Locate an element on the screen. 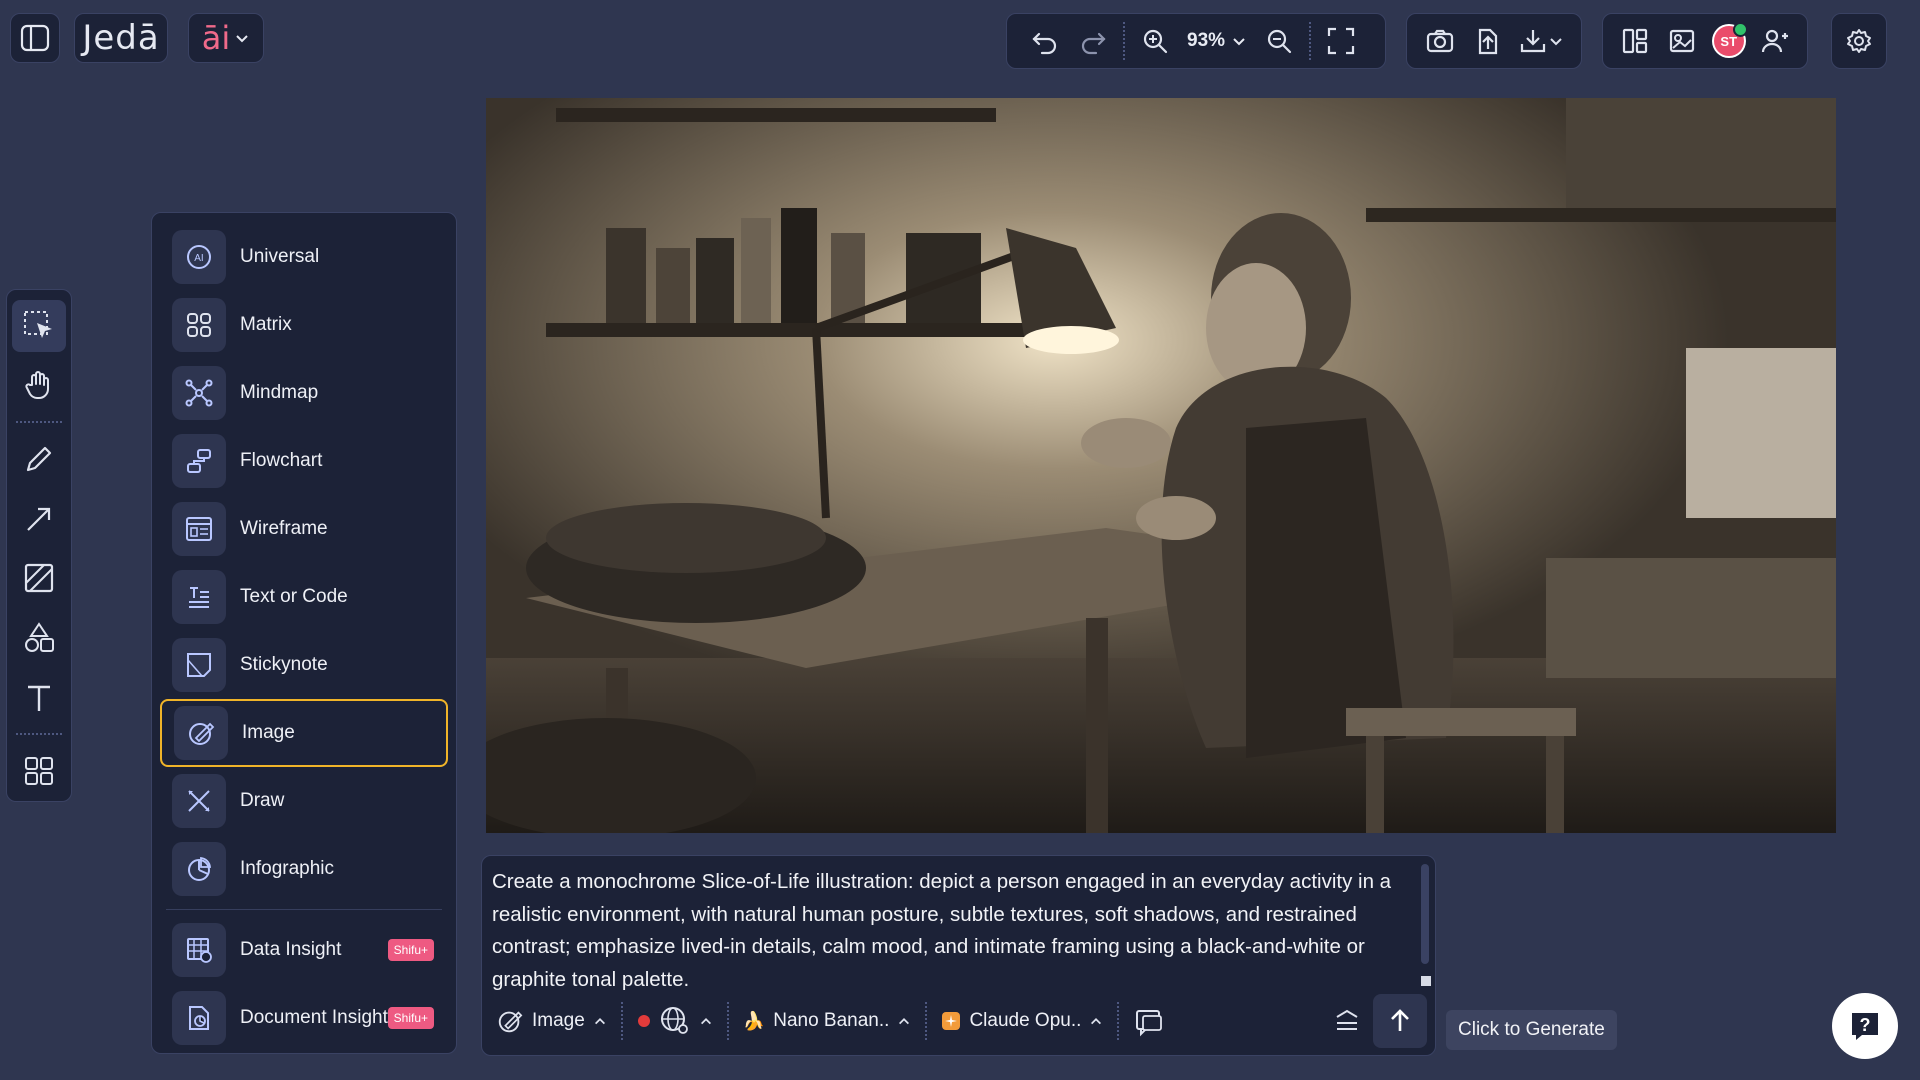 The image size is (1920, 1080). logo-text: Jedā is located at coordinates (121, 38).